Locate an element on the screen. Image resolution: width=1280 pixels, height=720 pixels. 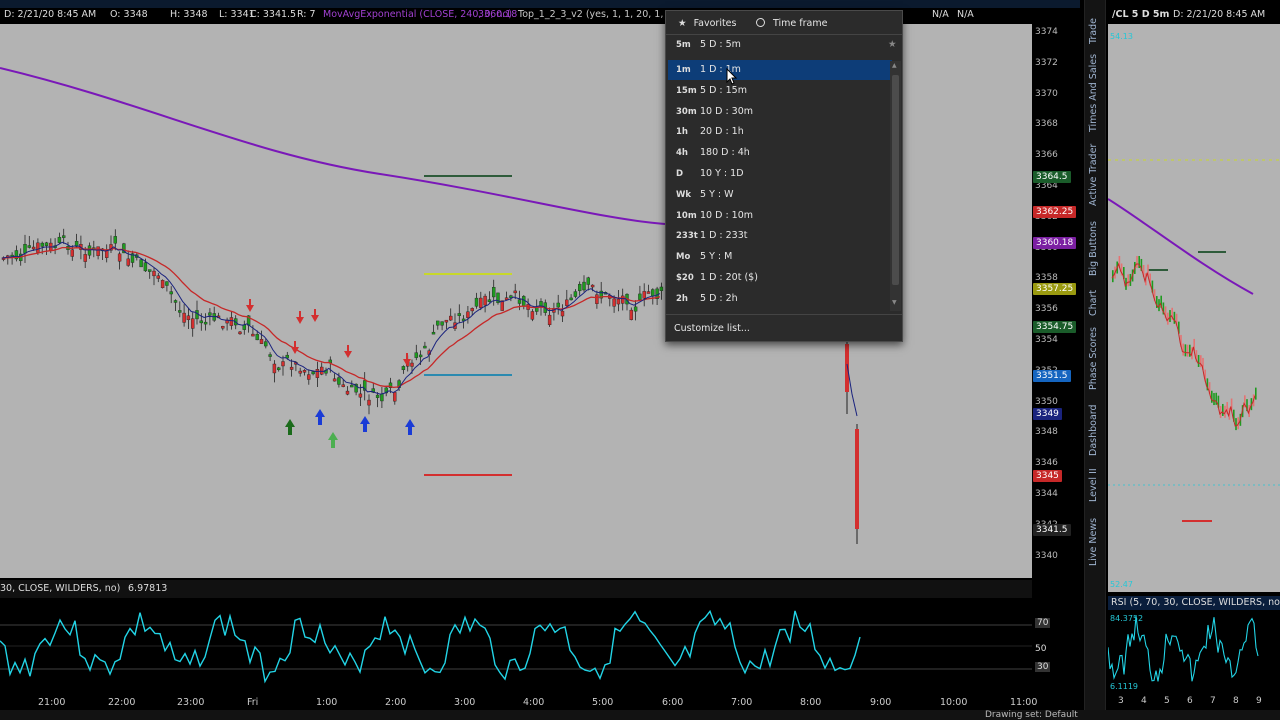
mini-time-tick: 4 is located at coordinates (1144, 701).